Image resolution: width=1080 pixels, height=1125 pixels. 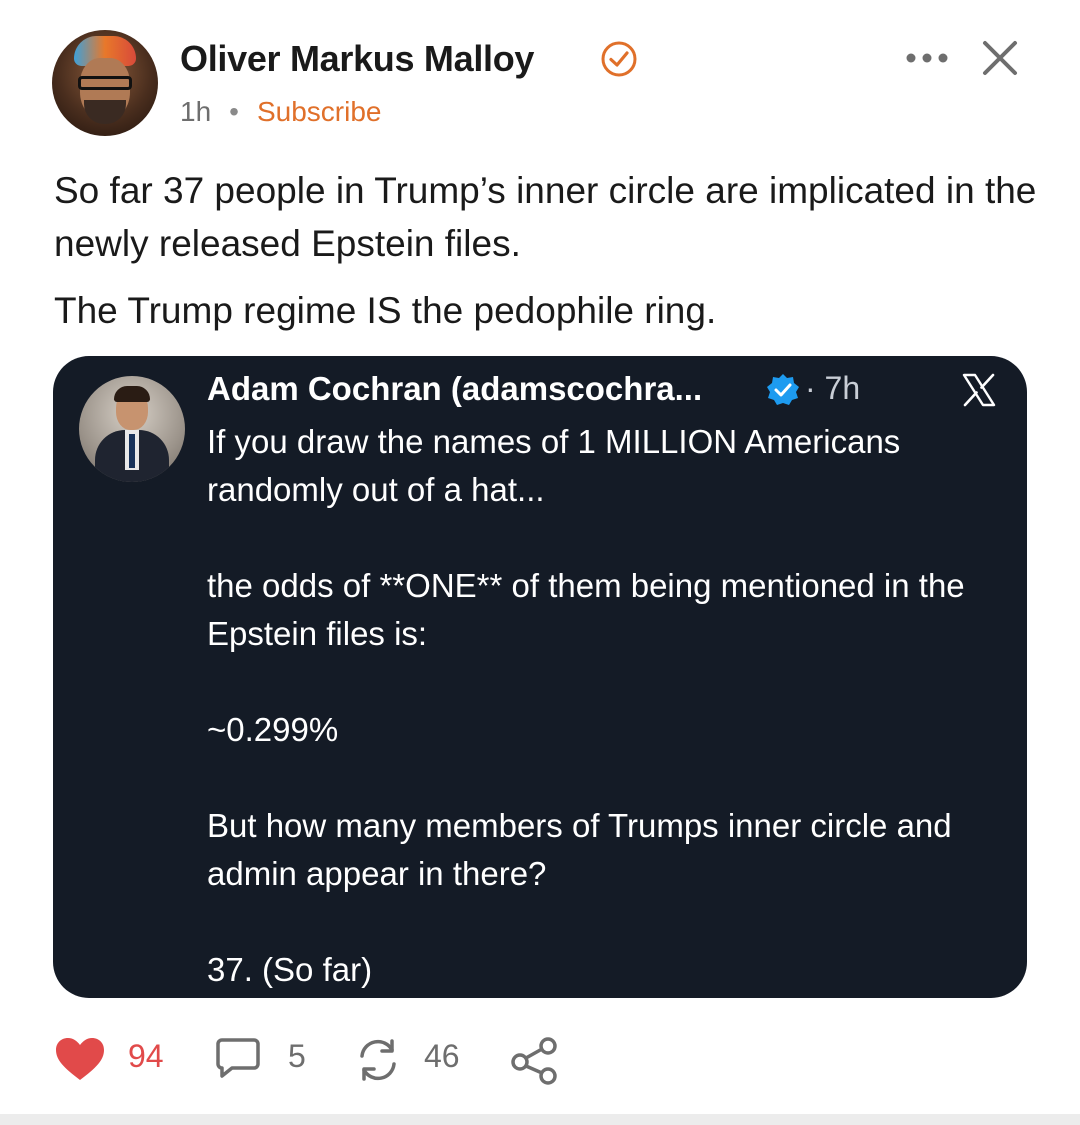 I want to click on action-bar: 94 5 46, so click(x=354, y=1058).